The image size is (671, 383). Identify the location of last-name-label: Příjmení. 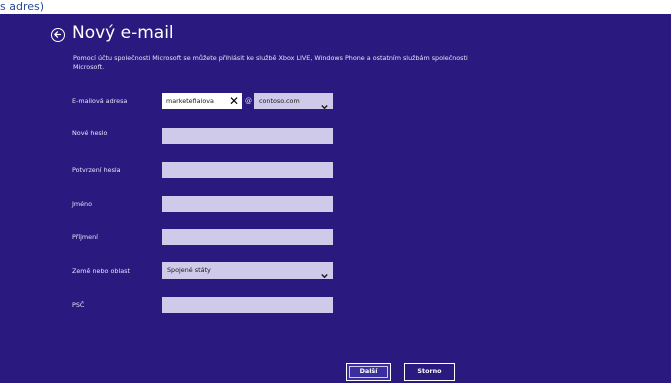
(85, 237).